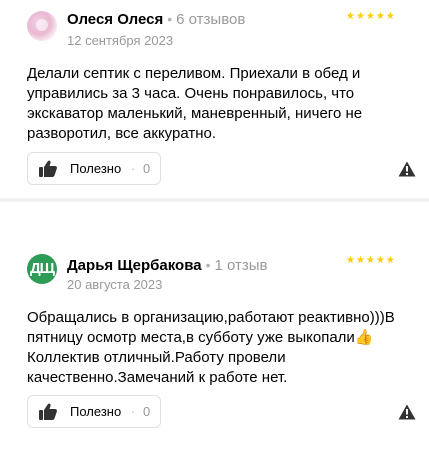 This screenshot has height=450, width=429. I want to click on author-line: Олеся Олеся • 6 отзывов, so click(156, 19).